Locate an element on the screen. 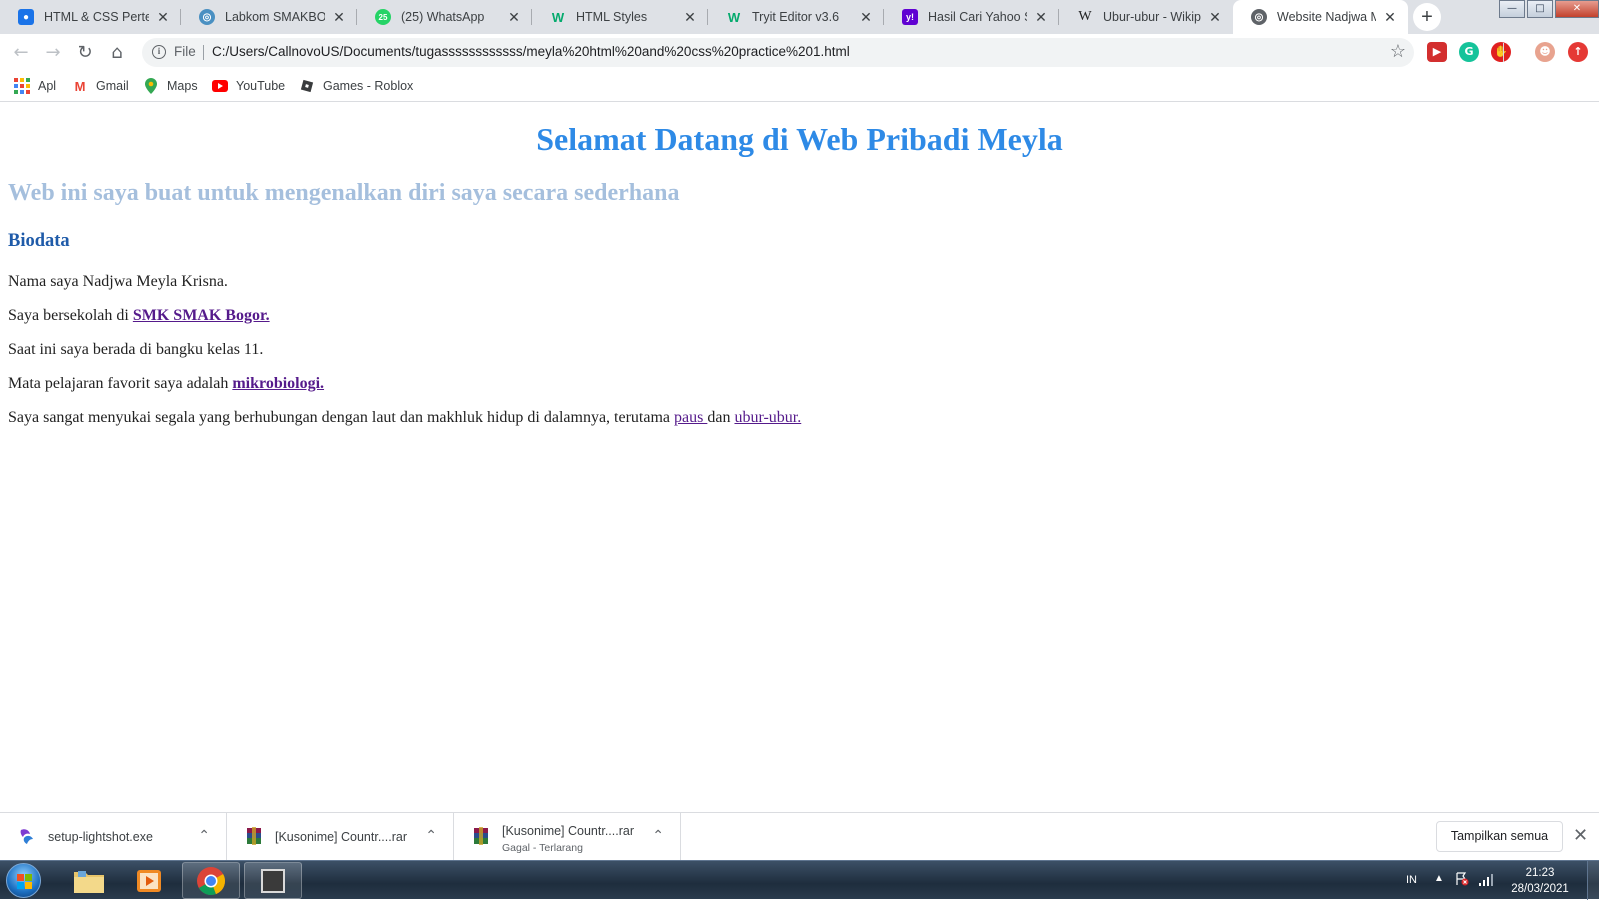 Image resolution: width=1599 pixels, height=913 pixels. forward-icon: → is located at coordinates (53, 53).